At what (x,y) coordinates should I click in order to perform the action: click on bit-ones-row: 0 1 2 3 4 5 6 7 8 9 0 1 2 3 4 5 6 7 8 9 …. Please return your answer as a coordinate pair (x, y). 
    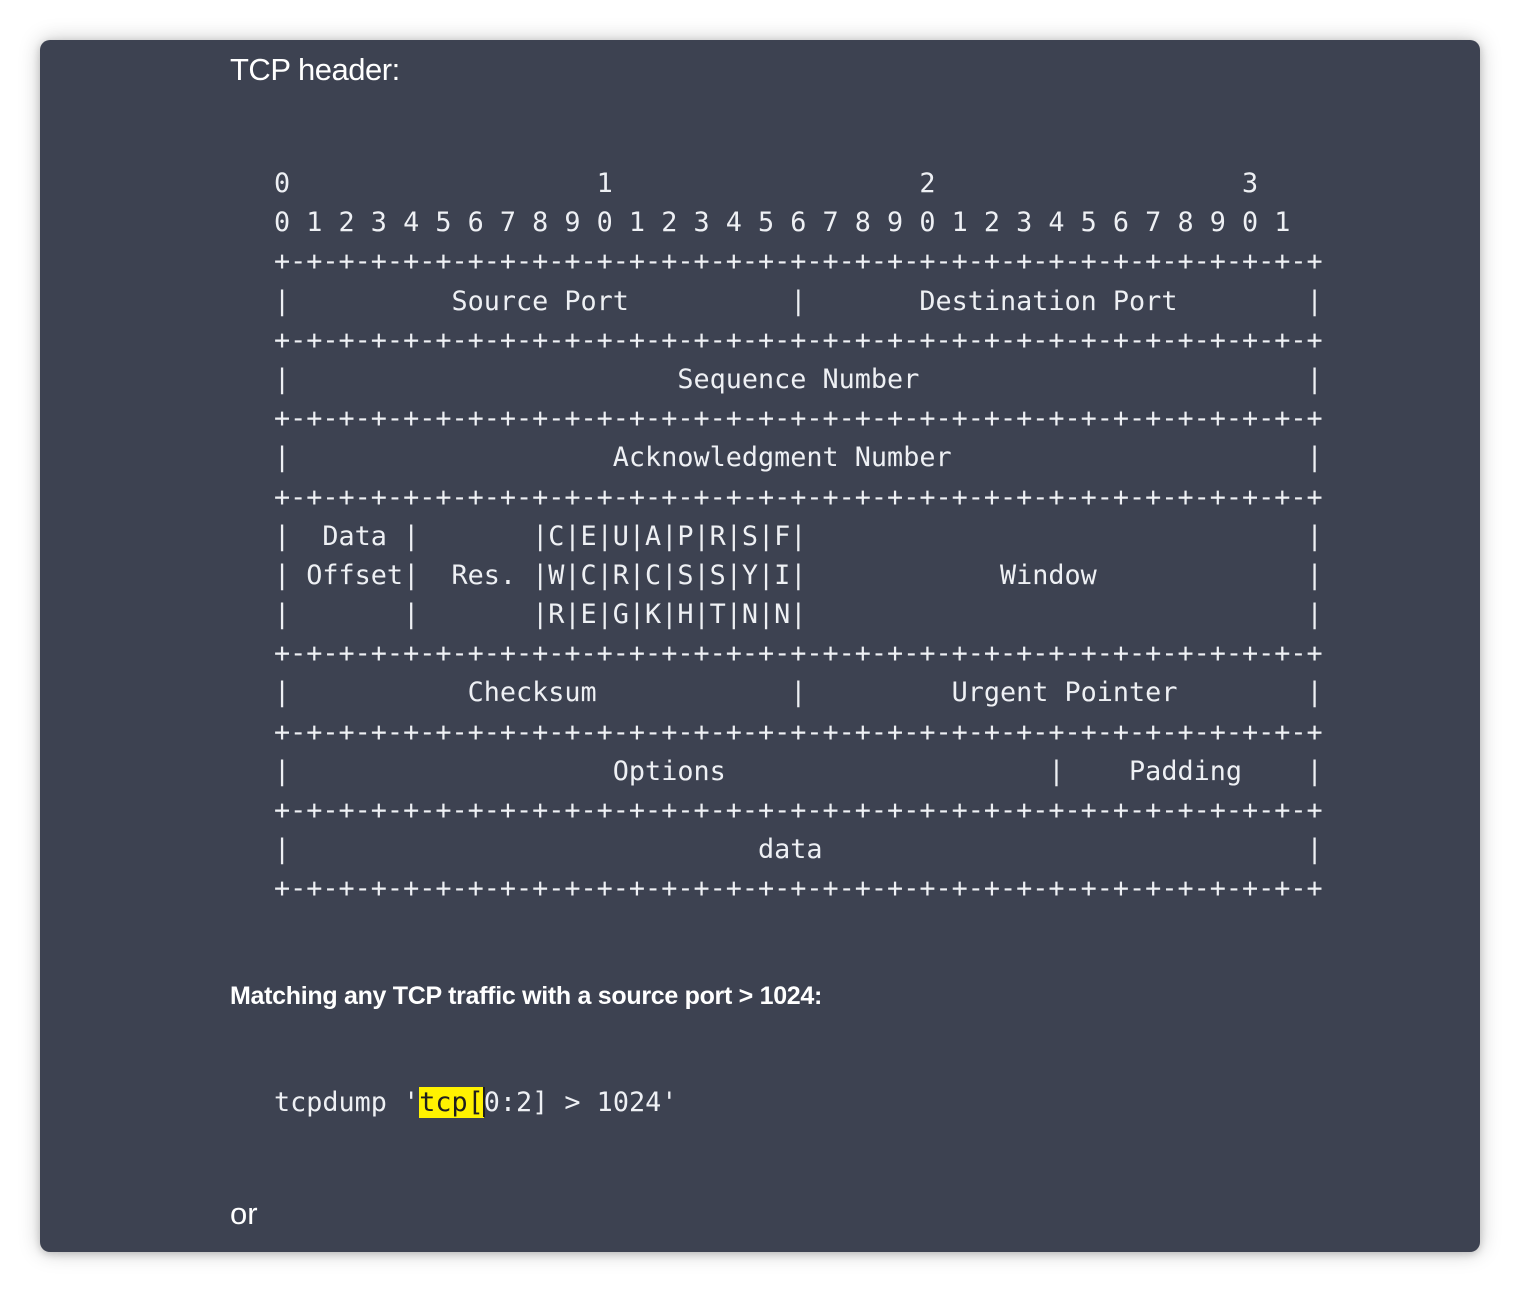
    Looking at the image, I should click on (782, 223).